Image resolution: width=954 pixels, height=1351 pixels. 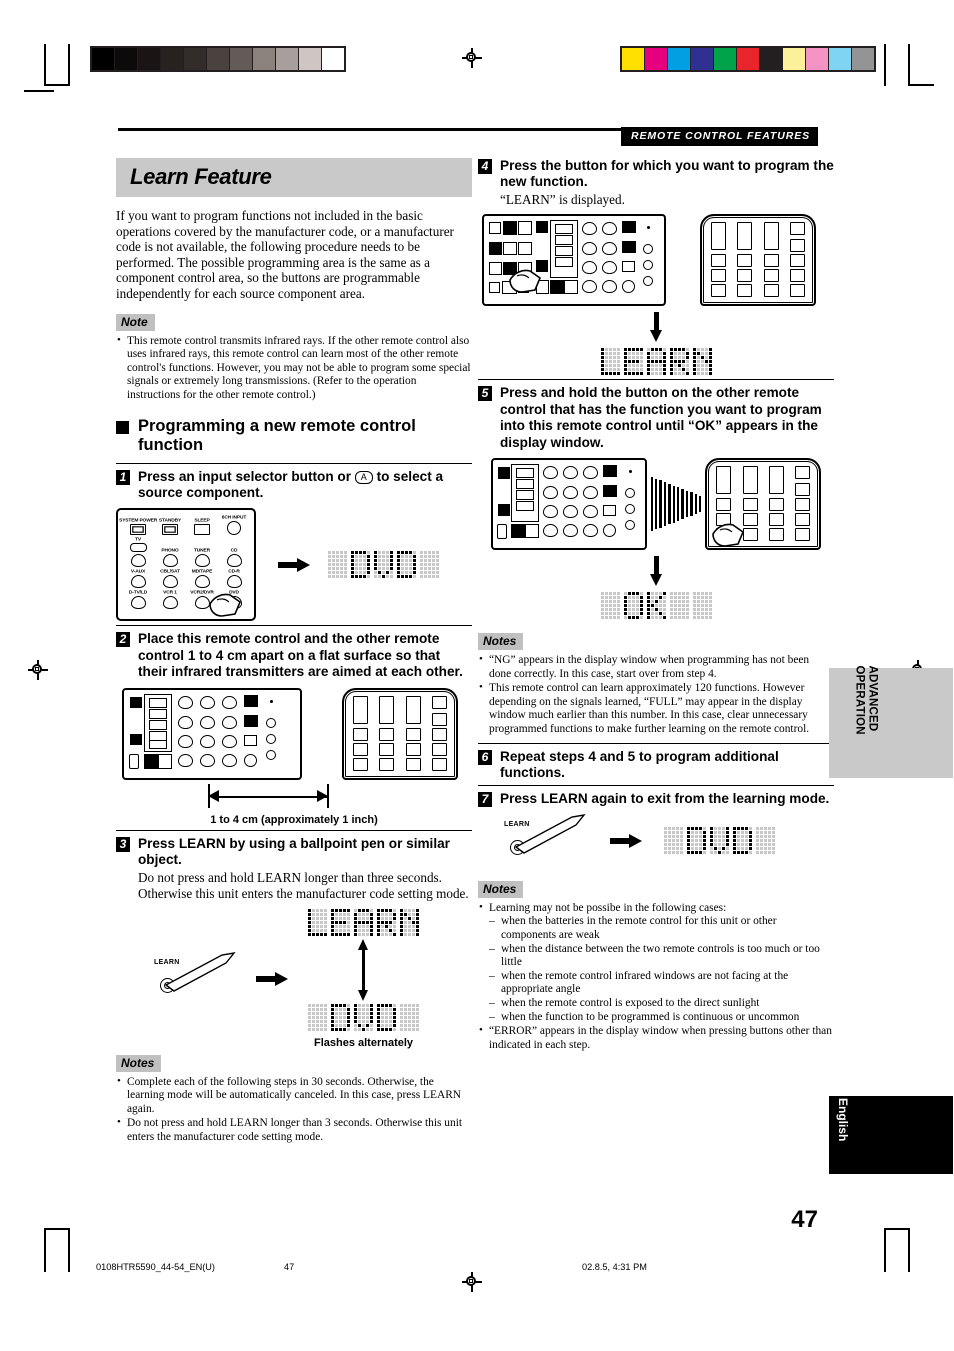 I want to click on remote-cursor-up-key, so click(x=510, y=228).